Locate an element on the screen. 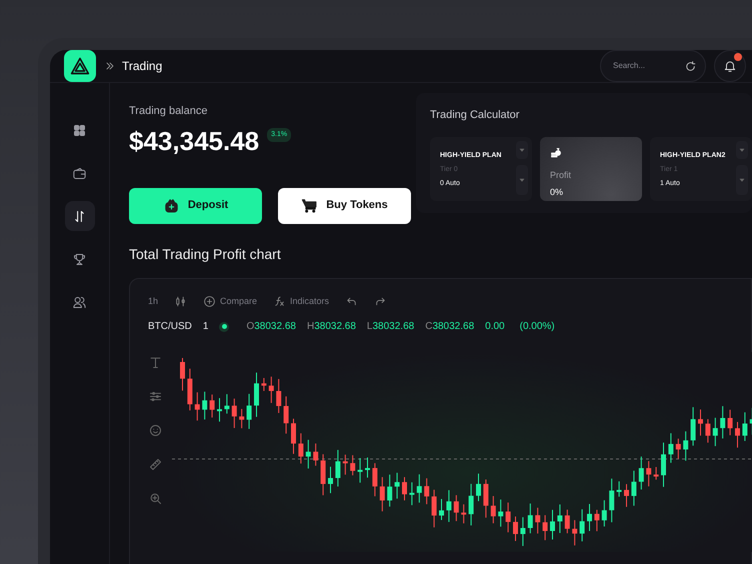 The width and height of the screenshot is (752, 564). nav-button is located at coordinates (79, 216).